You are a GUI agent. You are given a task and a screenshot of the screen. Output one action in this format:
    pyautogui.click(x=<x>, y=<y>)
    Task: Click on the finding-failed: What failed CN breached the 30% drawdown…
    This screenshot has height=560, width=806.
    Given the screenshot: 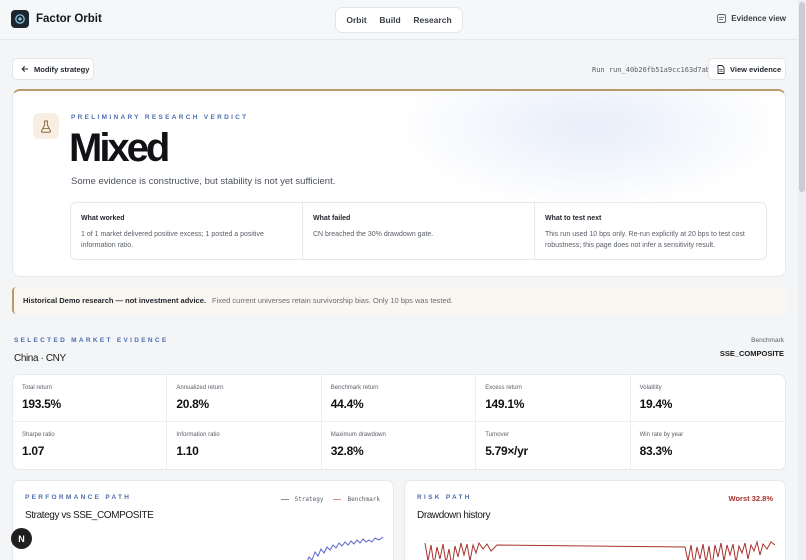 What is the action you would take?
    pyautogui.click(x=419, y=231)
    